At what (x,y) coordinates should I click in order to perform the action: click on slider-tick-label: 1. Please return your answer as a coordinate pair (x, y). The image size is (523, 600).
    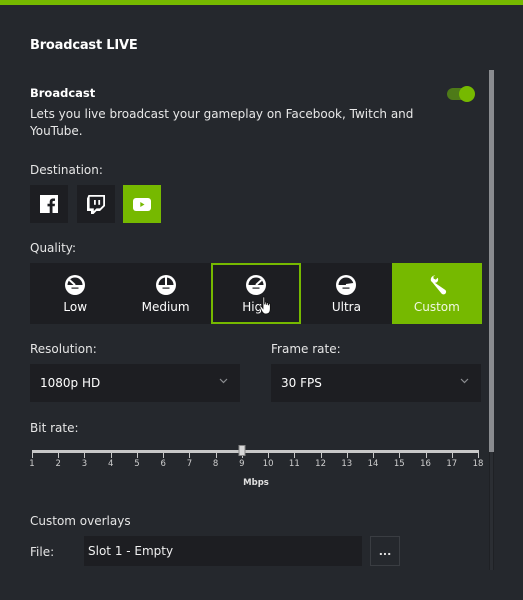
    Looking at the image, I should click on (32, 464).